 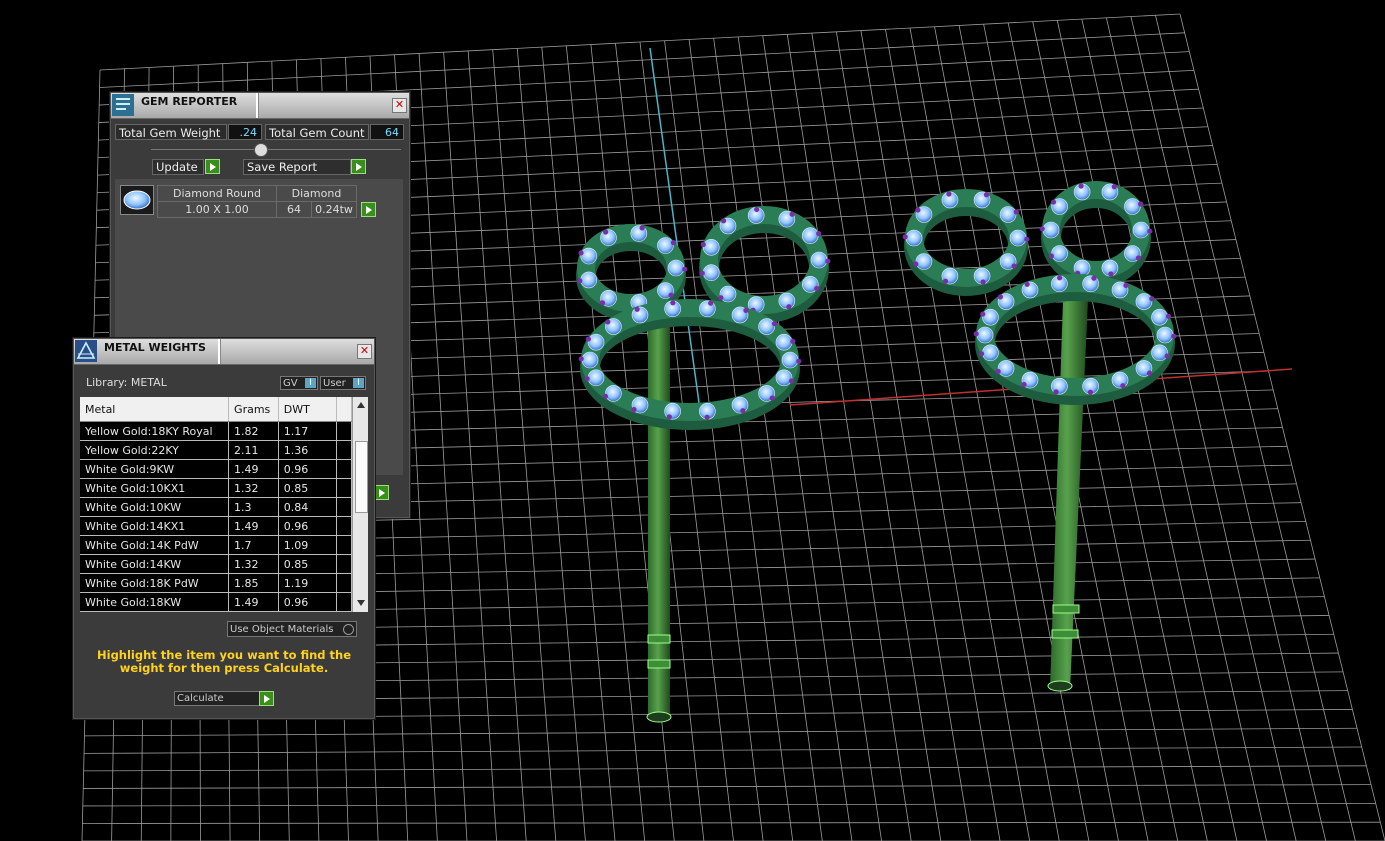 What do you see at coordinates (155, 431) in the screenshot?
I see `metal-name-cell: Yellow Gold:18KY Royal` at bounding box center [155, 431].